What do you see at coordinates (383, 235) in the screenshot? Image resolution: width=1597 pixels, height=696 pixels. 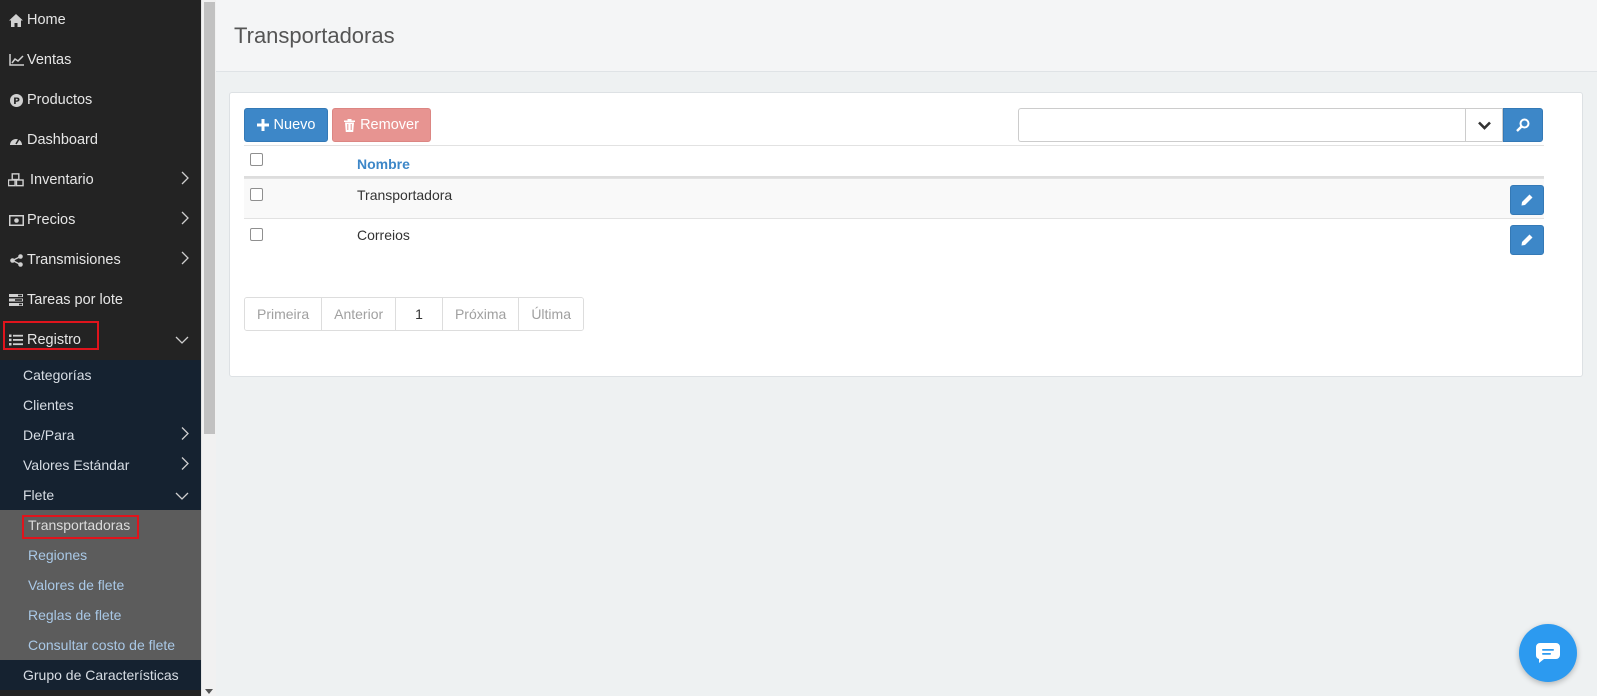 I see `row-name: Correios` at bounding box center [383, 235].